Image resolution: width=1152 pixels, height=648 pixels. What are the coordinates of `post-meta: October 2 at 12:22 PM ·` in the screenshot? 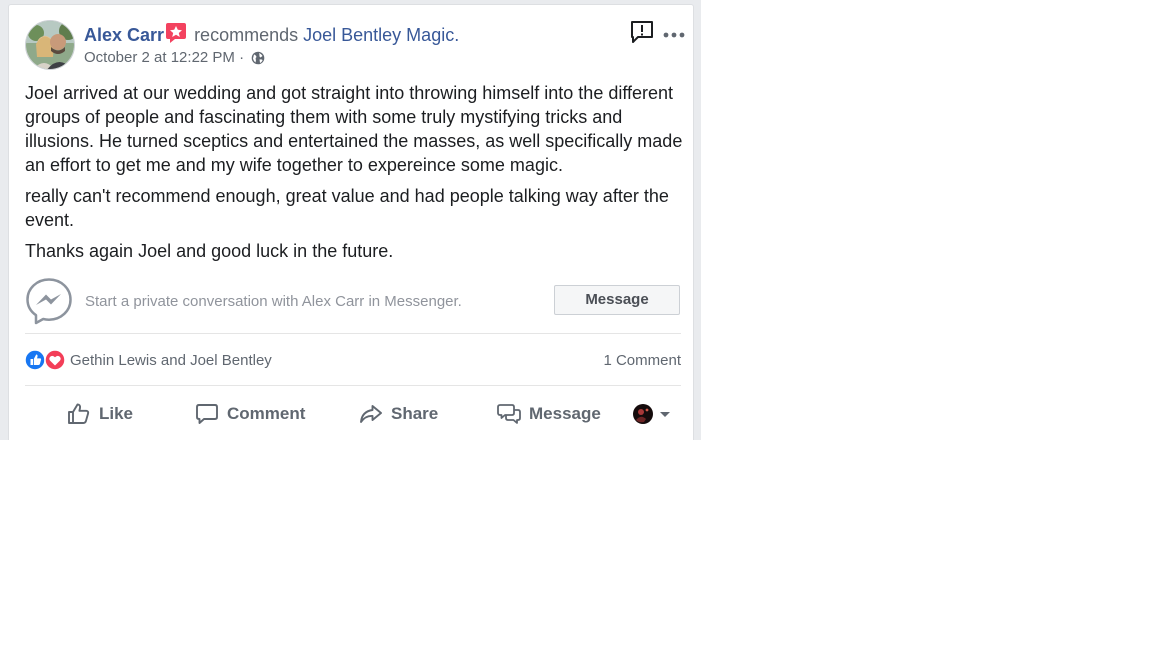 It's located at (174, 59).